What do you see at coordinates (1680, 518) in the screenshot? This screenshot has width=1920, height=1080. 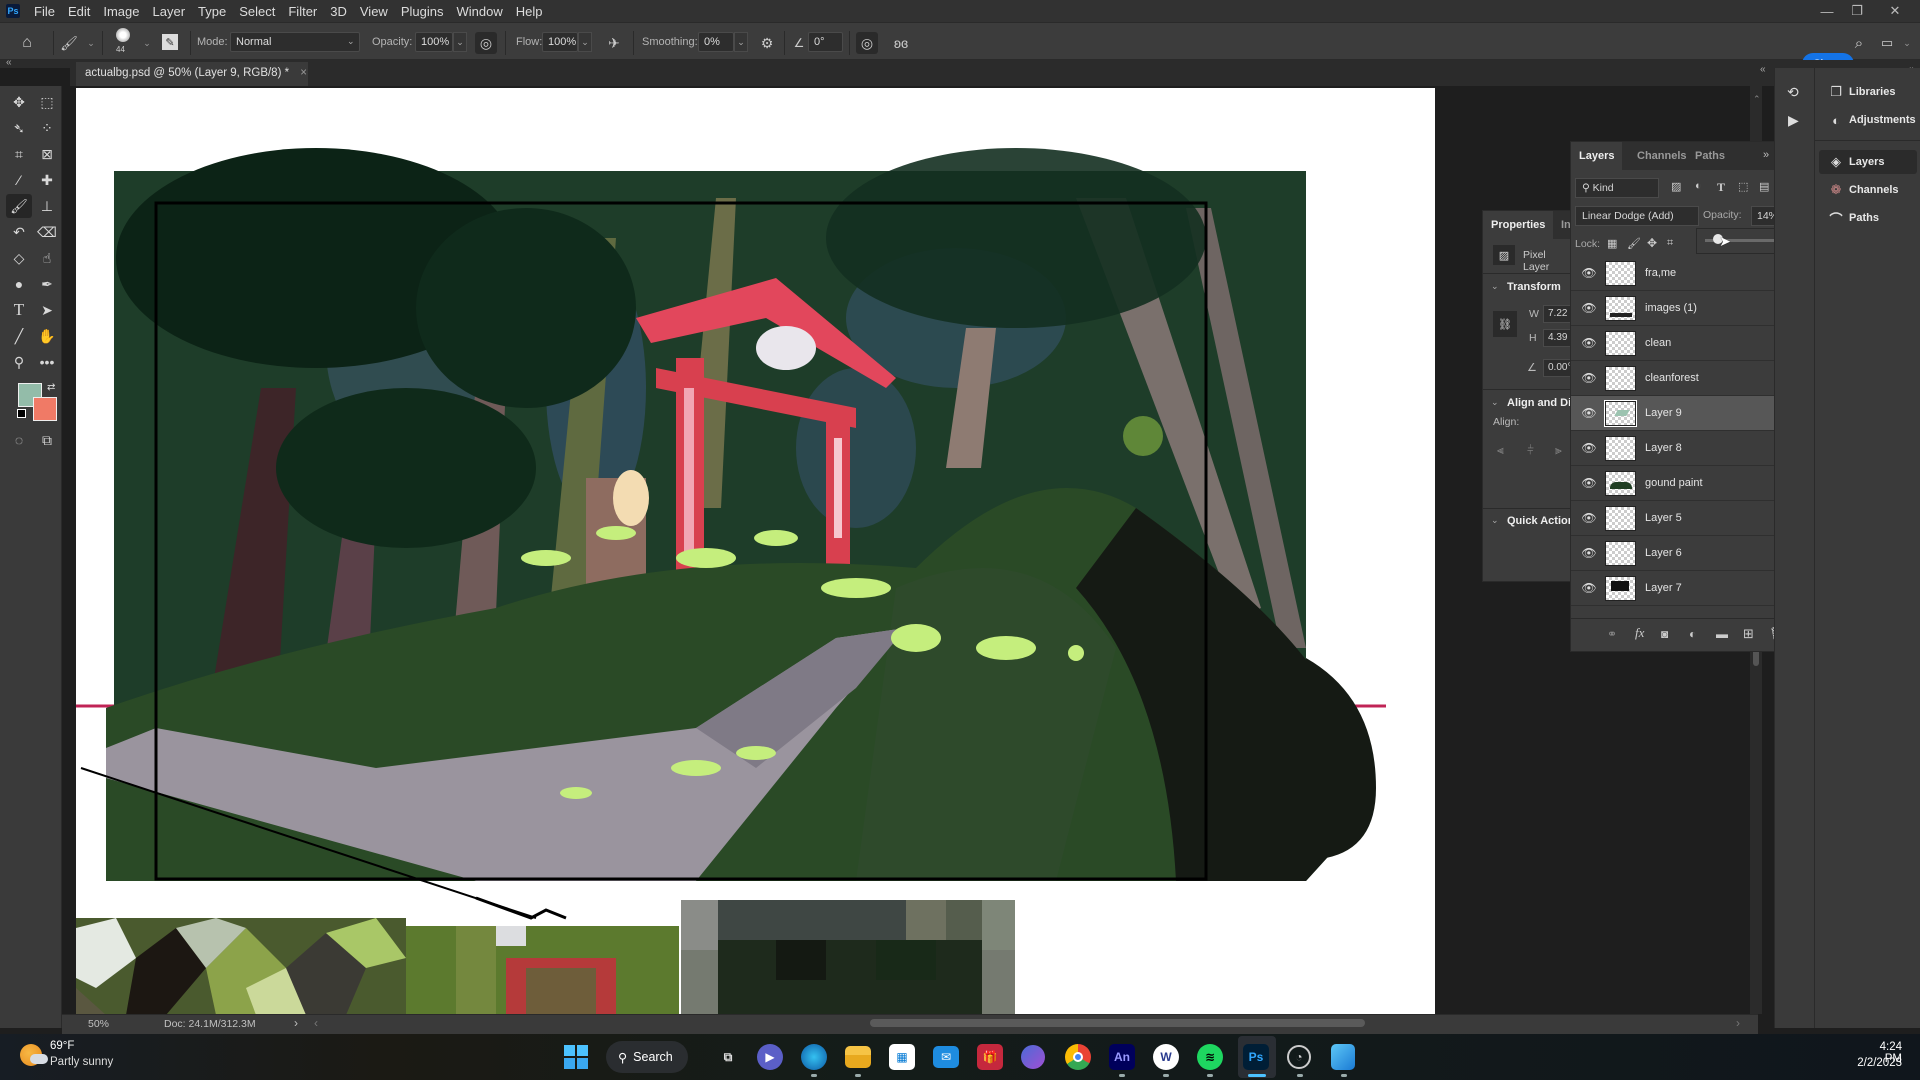 I see `layer-row: 👁 Layer 5` at bounding box center [1680, 518].